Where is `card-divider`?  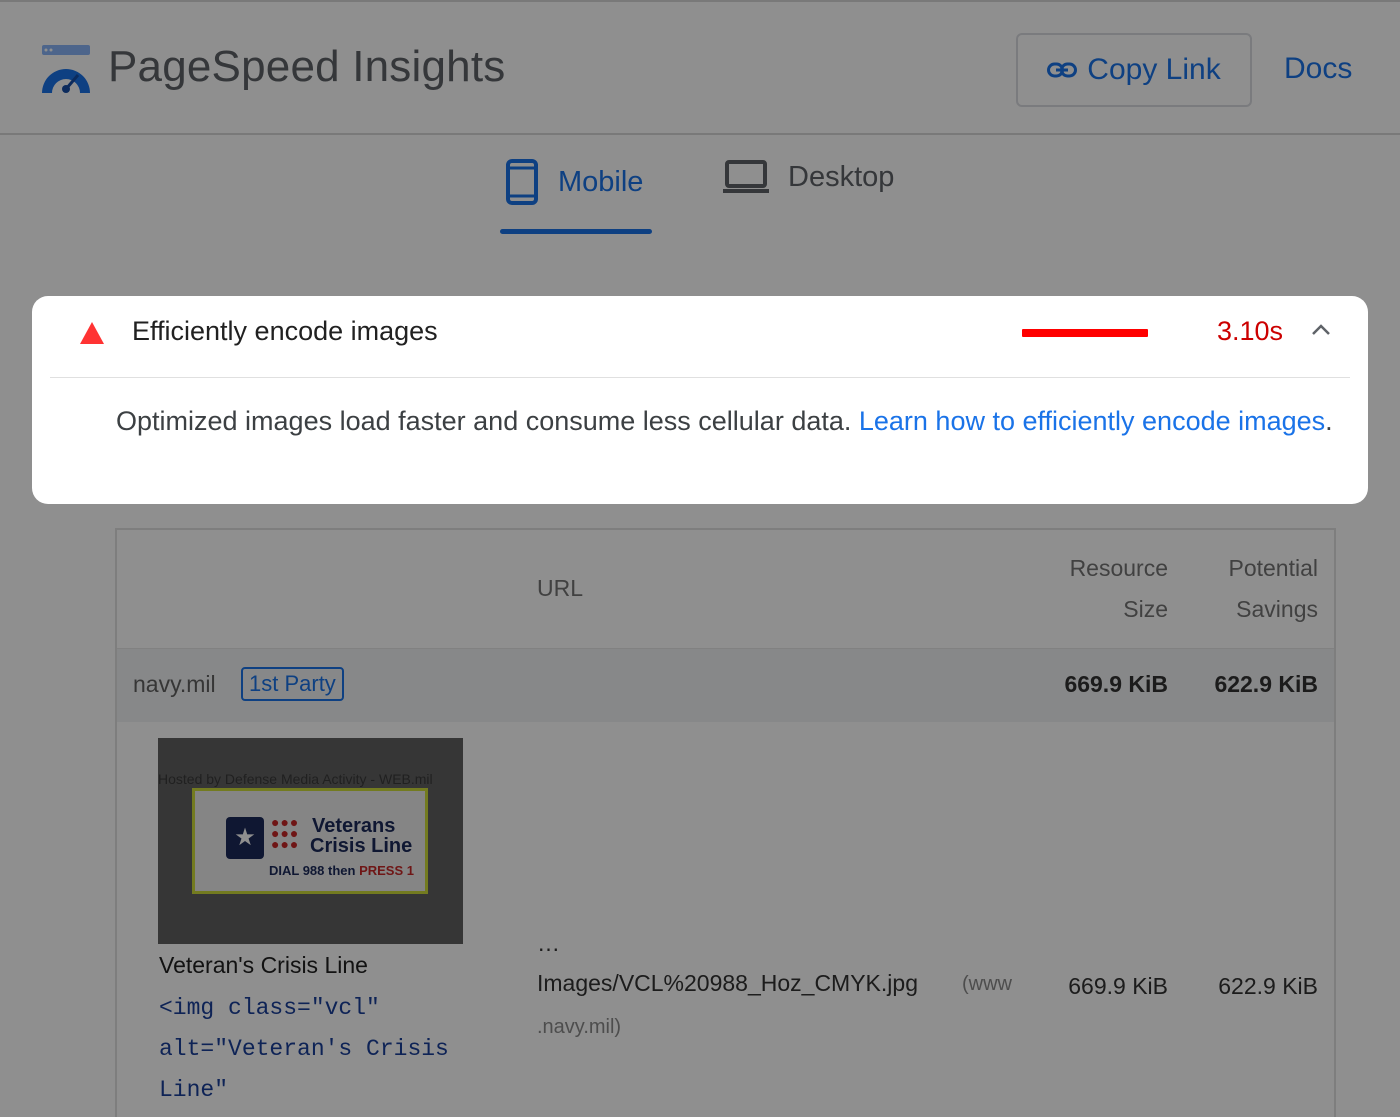 card-divider is located at coordinates (700, 377).